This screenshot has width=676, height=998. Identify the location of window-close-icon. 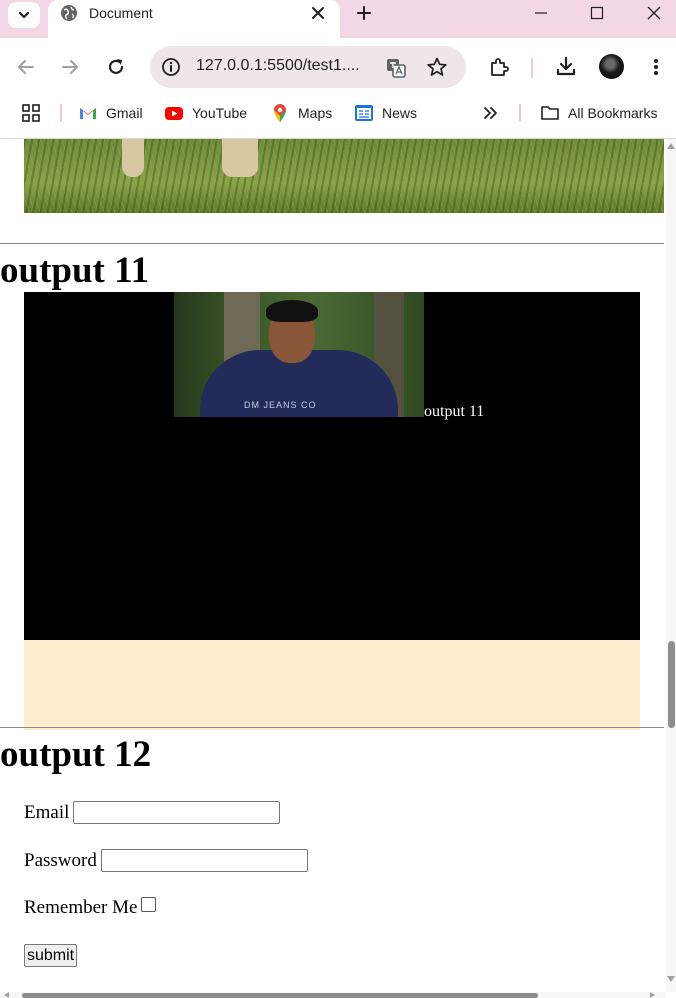
(654, 13).